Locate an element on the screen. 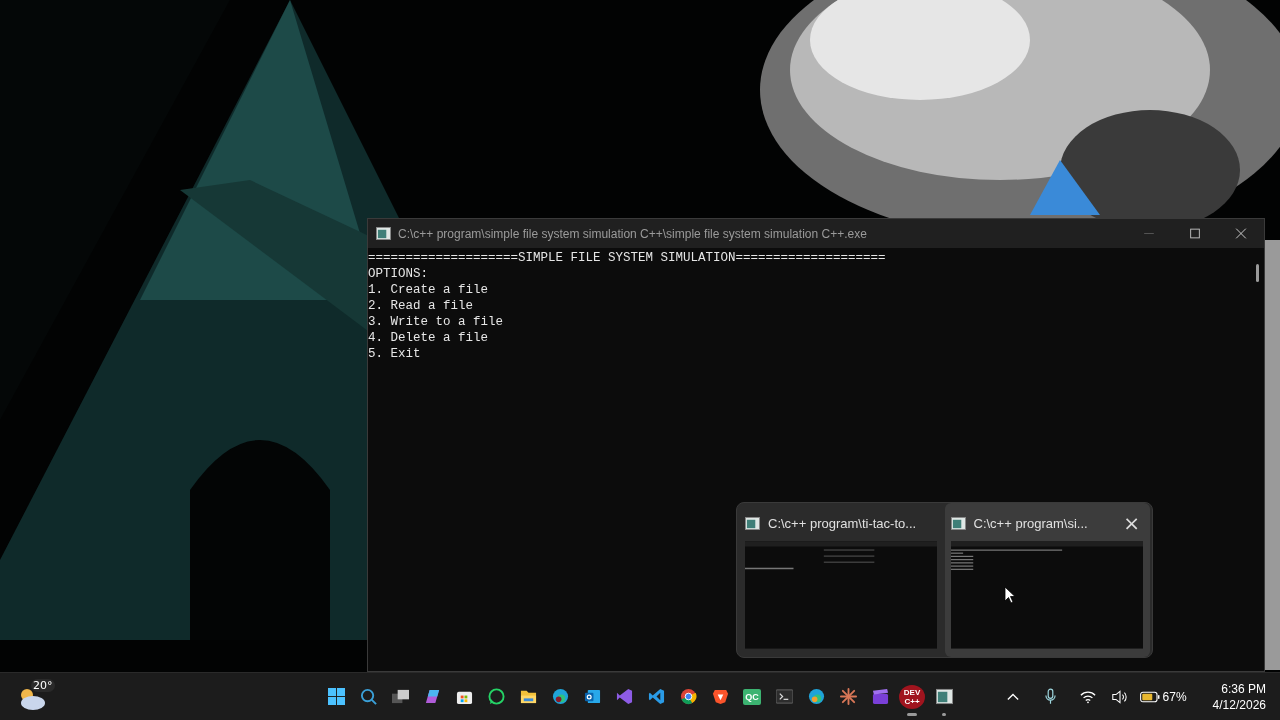  windows-logo-icon is located at coordinates (336, 696).